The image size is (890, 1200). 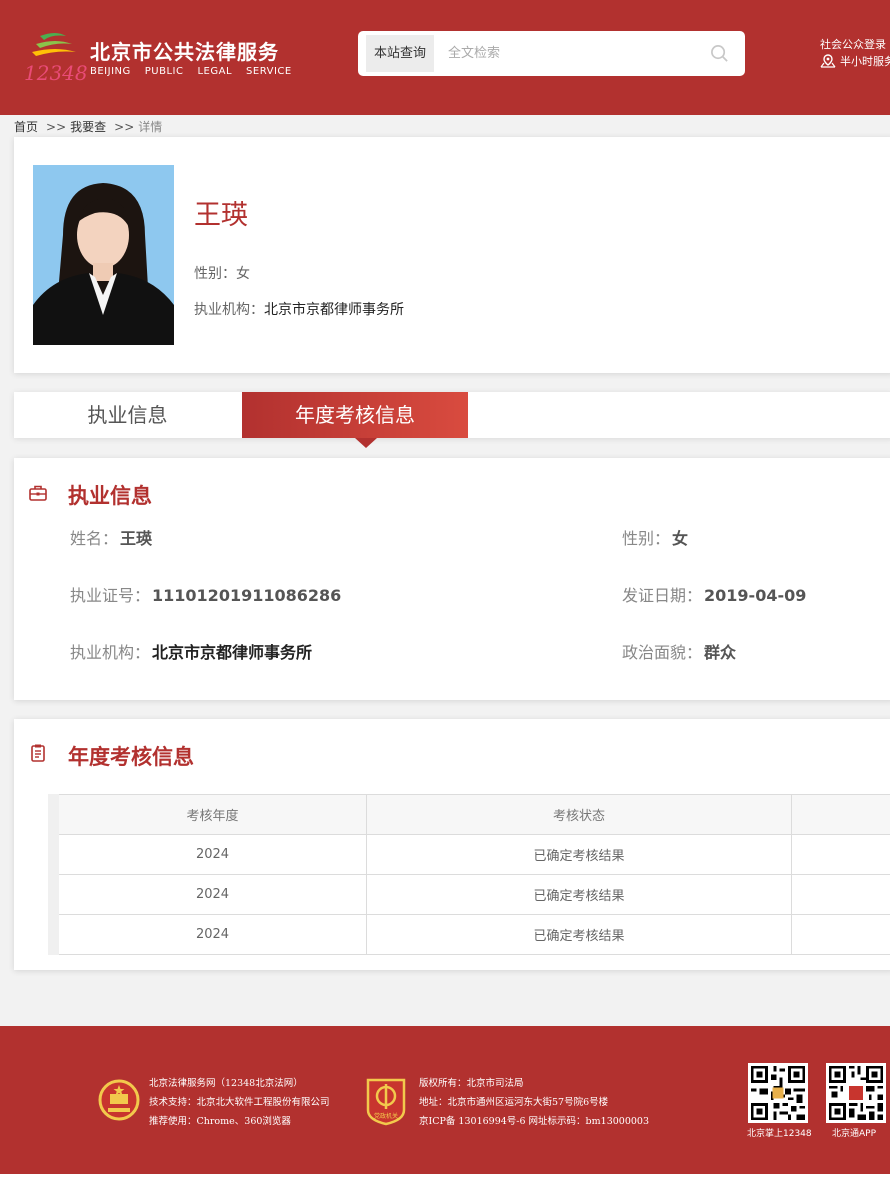 I want to click on breadcrumb-home: 首页, so click(x=26, y=127).